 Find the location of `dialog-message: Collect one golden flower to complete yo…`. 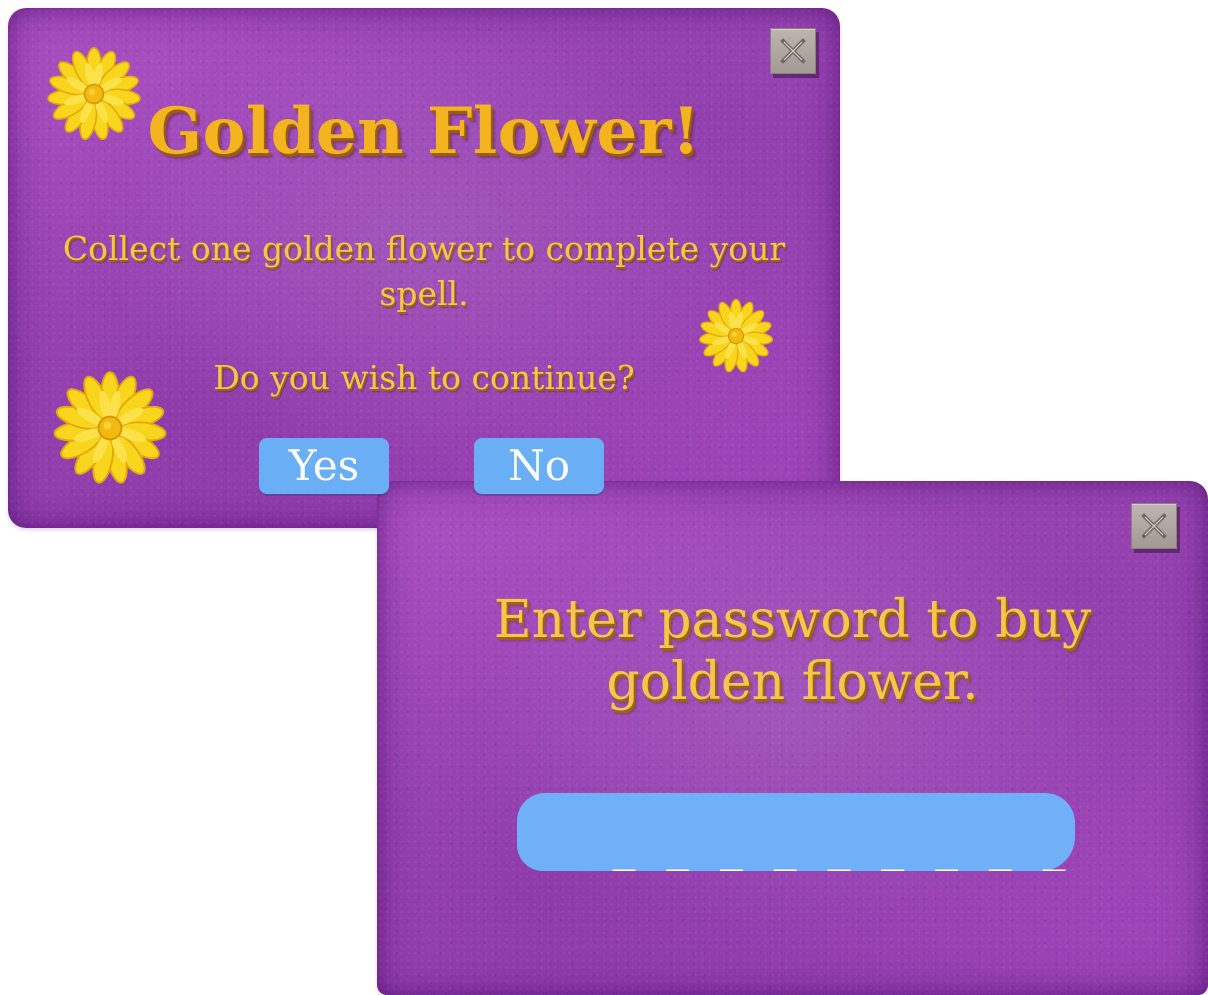

dialog-message: Collect one golden flower to complete yo… is located at coordinates (424, 271).